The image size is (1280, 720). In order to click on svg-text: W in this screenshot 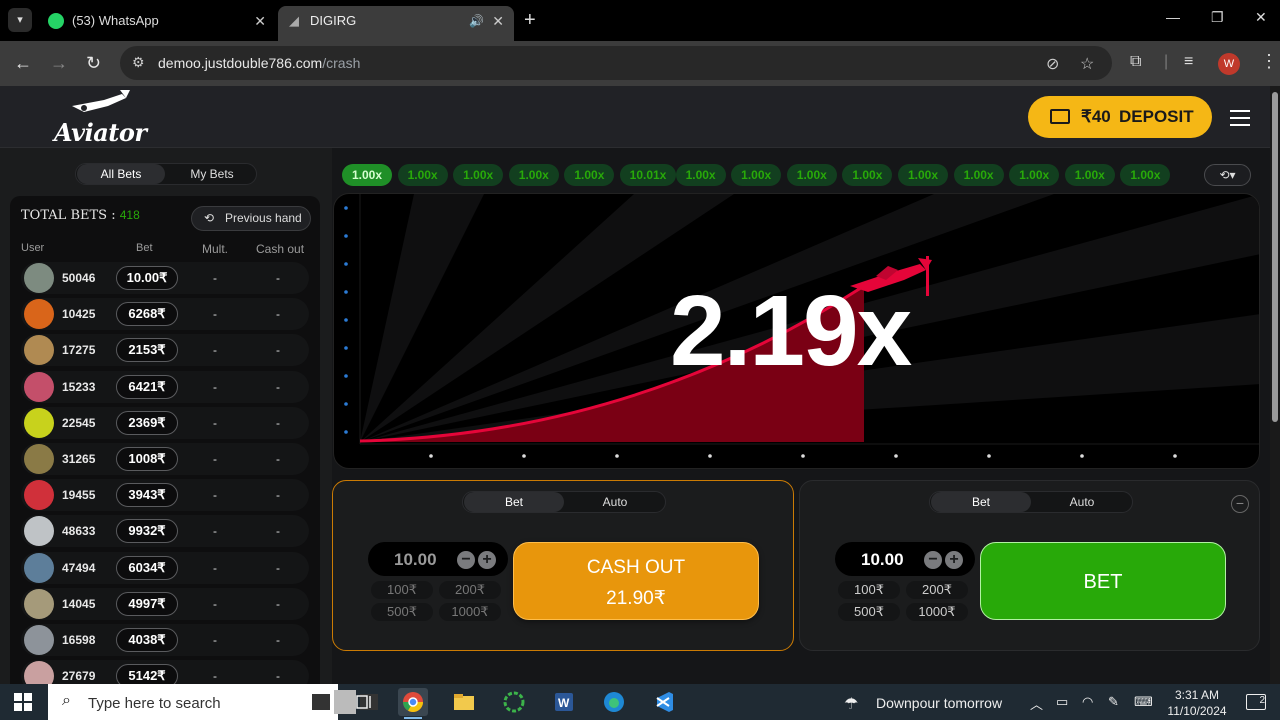, I will do `click(564, 703)`.